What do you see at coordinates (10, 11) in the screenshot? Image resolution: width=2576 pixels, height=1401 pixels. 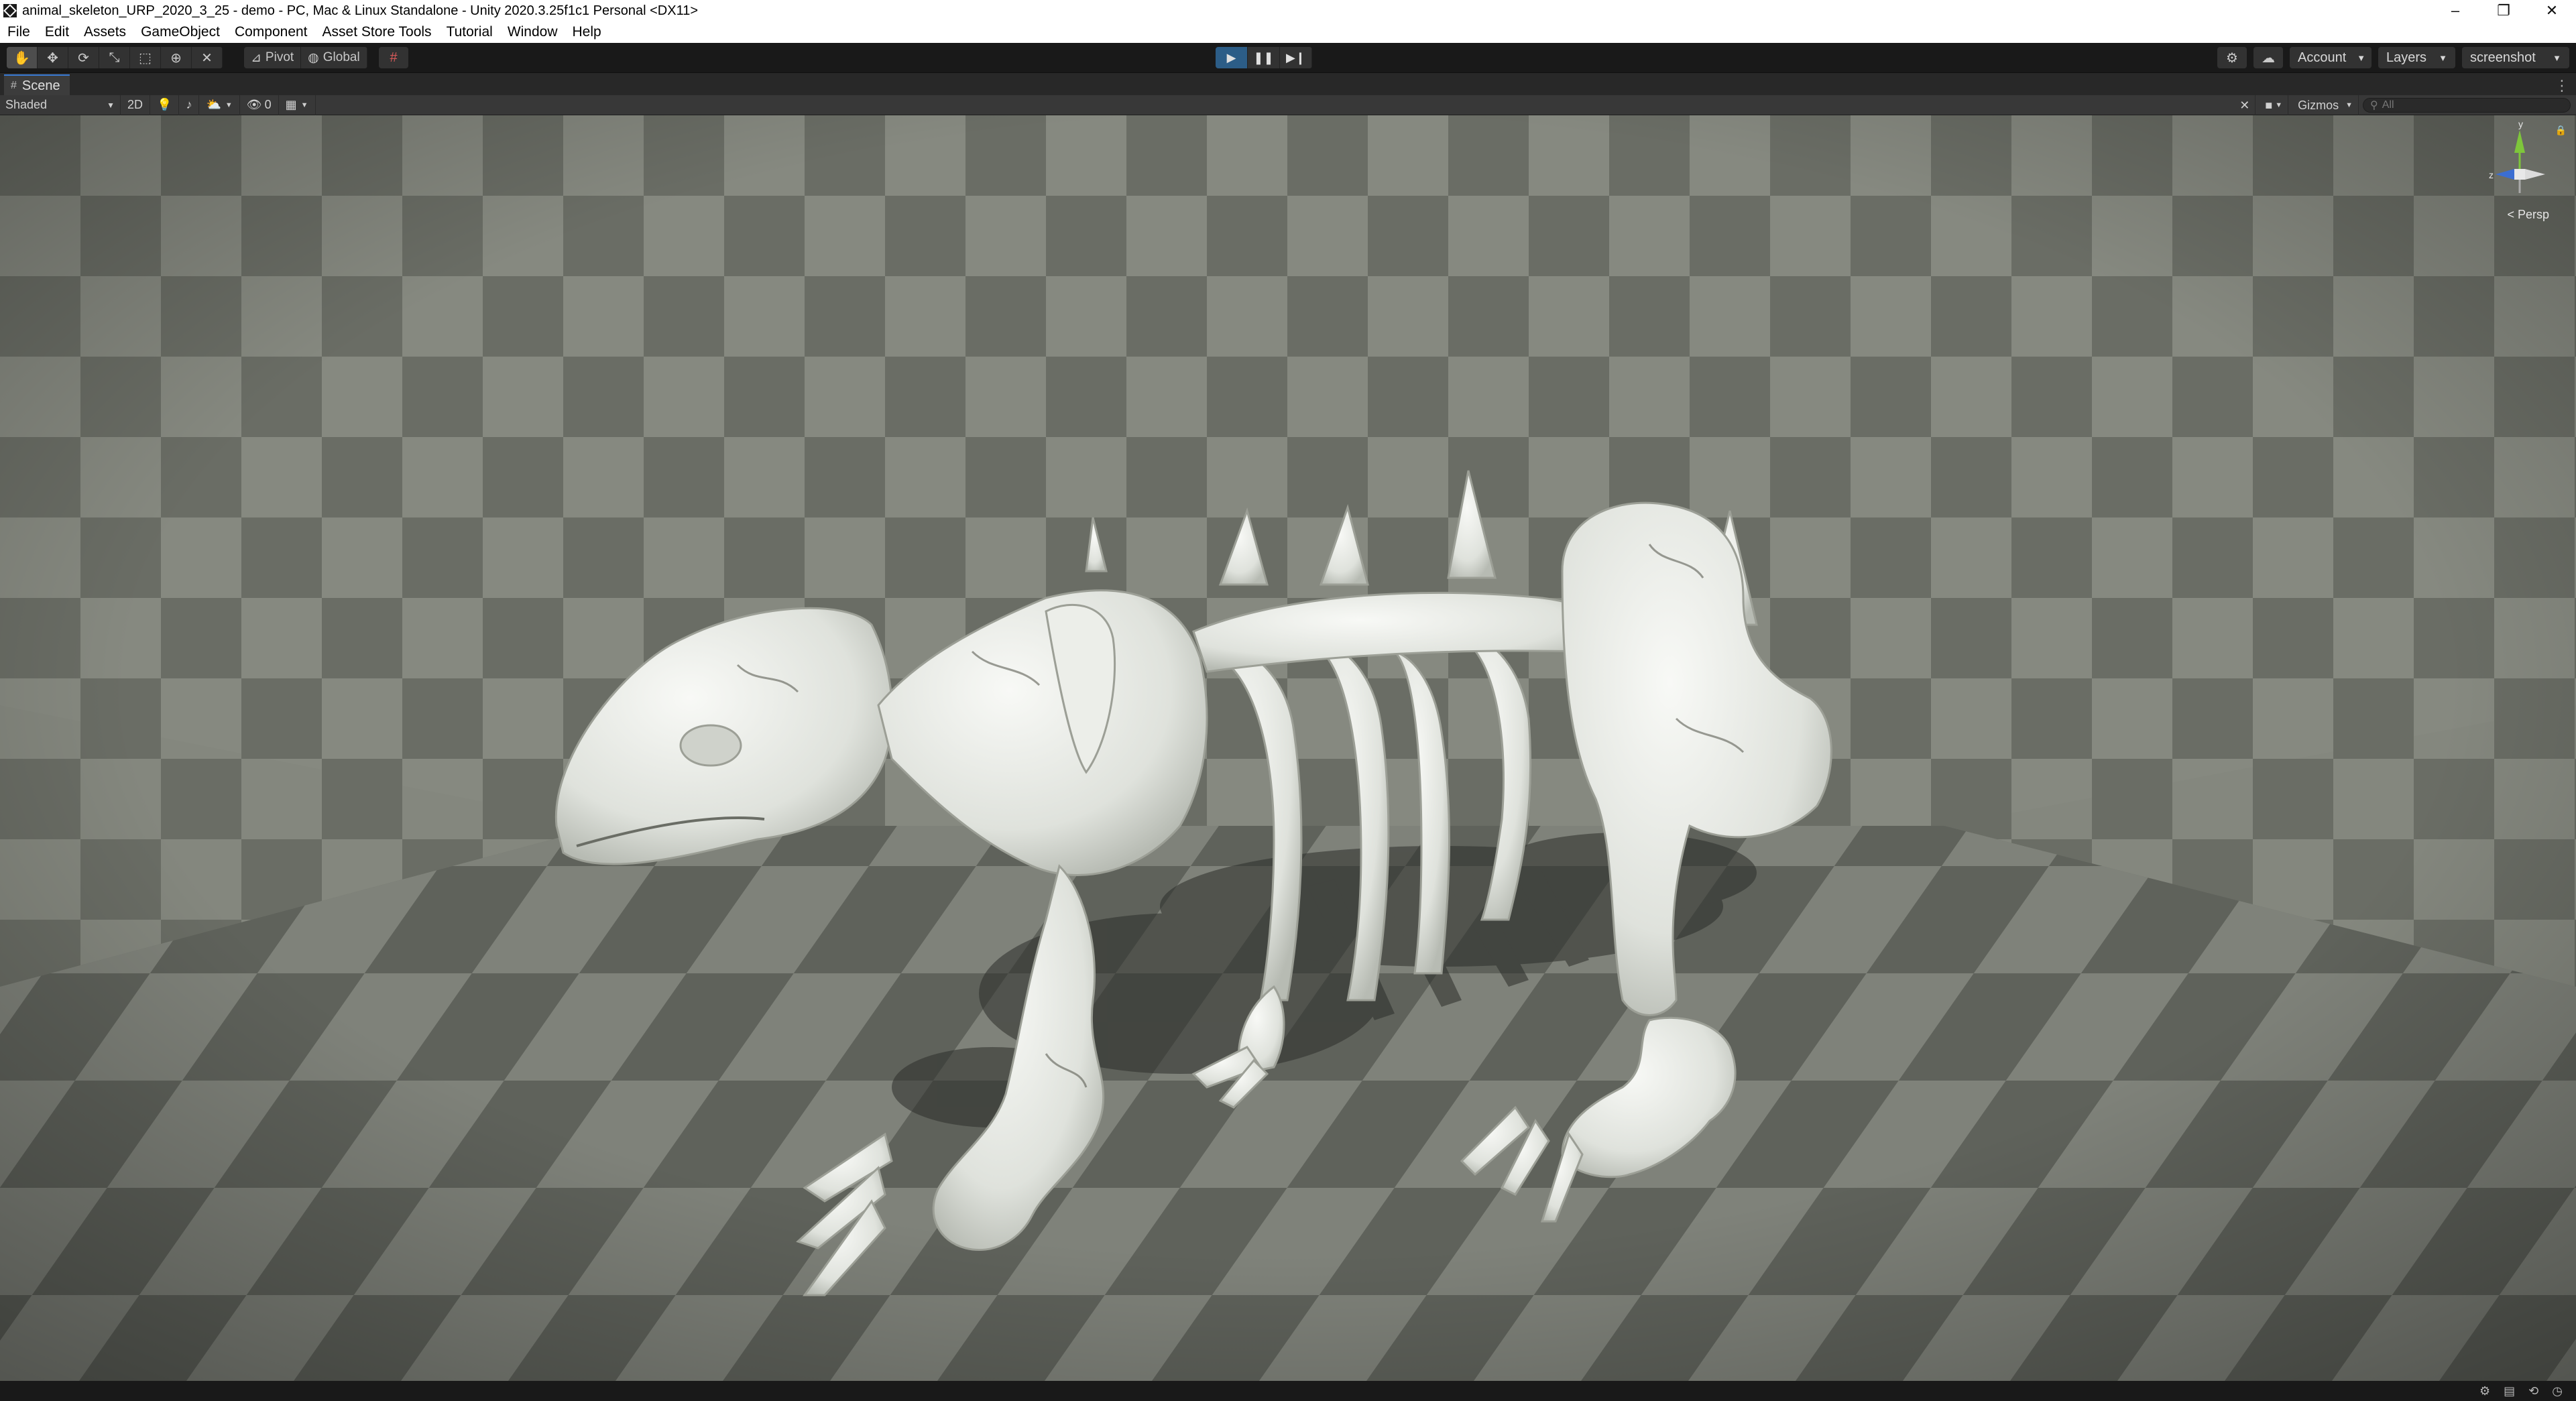 I see `unity-logo-icon` at bounding box center [10, 11].